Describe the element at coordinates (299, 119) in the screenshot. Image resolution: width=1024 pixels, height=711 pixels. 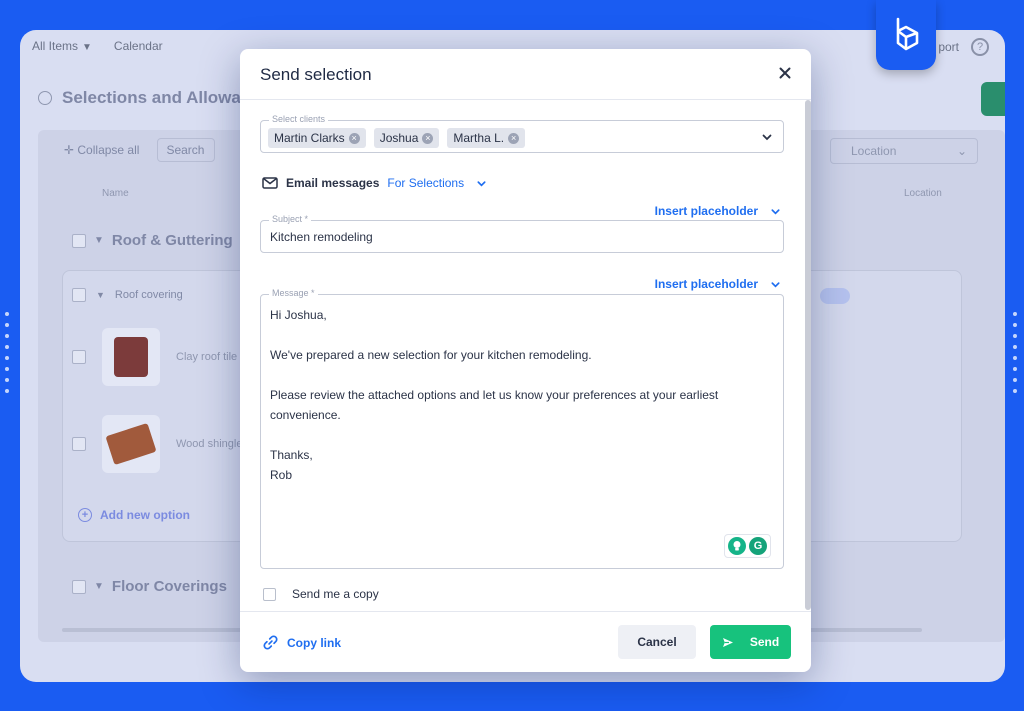
I see `select-clients-label: Select clients` at that location.